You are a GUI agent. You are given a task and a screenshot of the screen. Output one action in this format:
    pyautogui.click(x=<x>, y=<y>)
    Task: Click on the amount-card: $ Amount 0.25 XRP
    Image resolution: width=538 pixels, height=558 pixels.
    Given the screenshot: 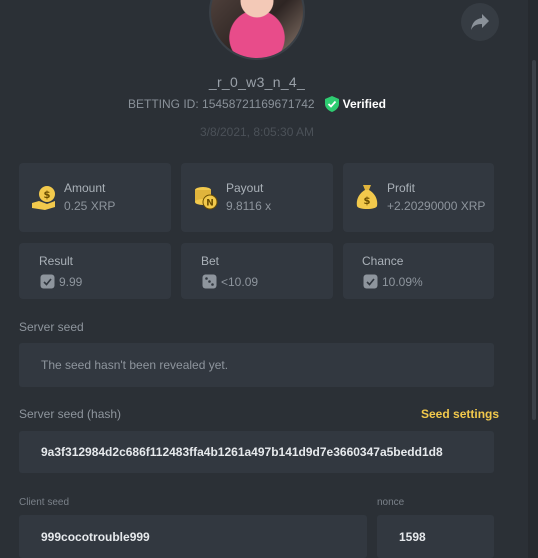 What is the action you would take?
    pyautogui.click(x=95, y=197)
    